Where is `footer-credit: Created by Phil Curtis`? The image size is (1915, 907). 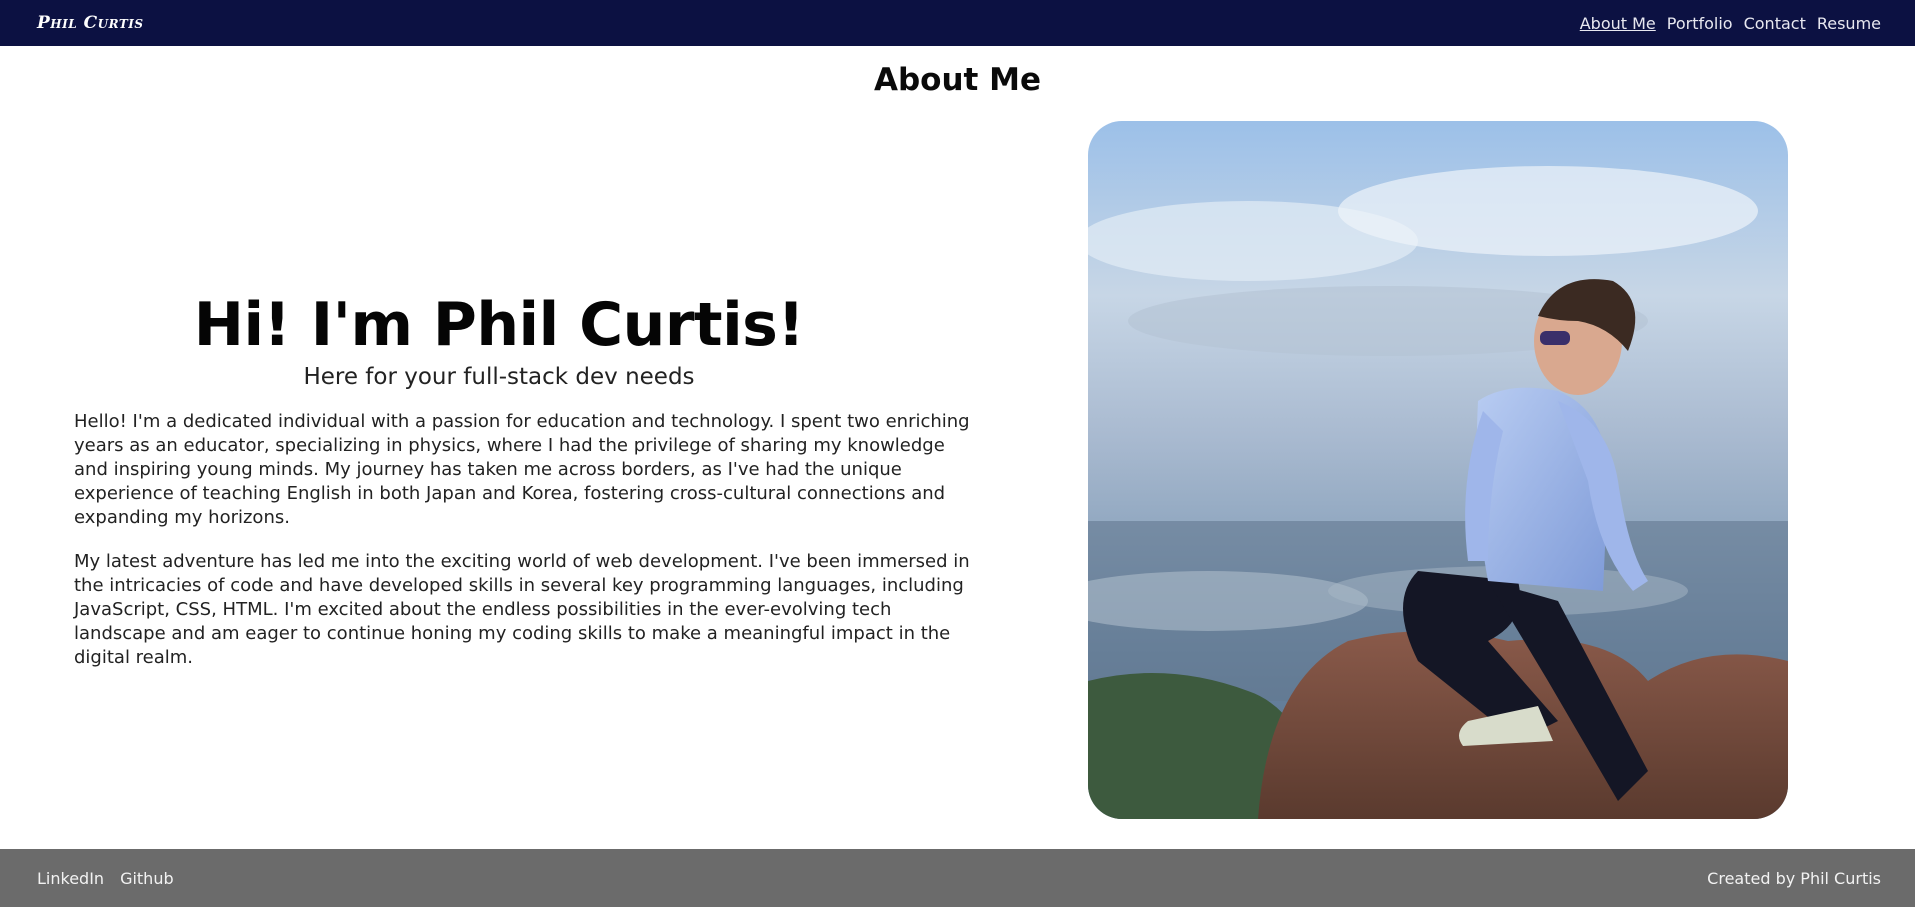 footer-credit: Created by Phil Curtis is located at coordinates (1794, 878).